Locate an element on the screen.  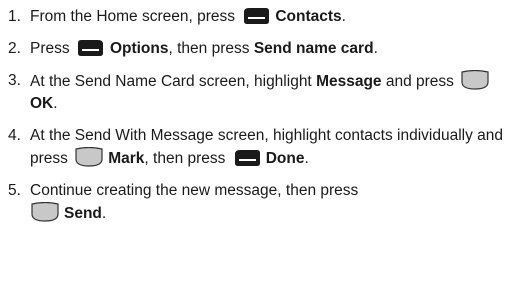
key-label: Send name card is located at coordinates (313, 48).